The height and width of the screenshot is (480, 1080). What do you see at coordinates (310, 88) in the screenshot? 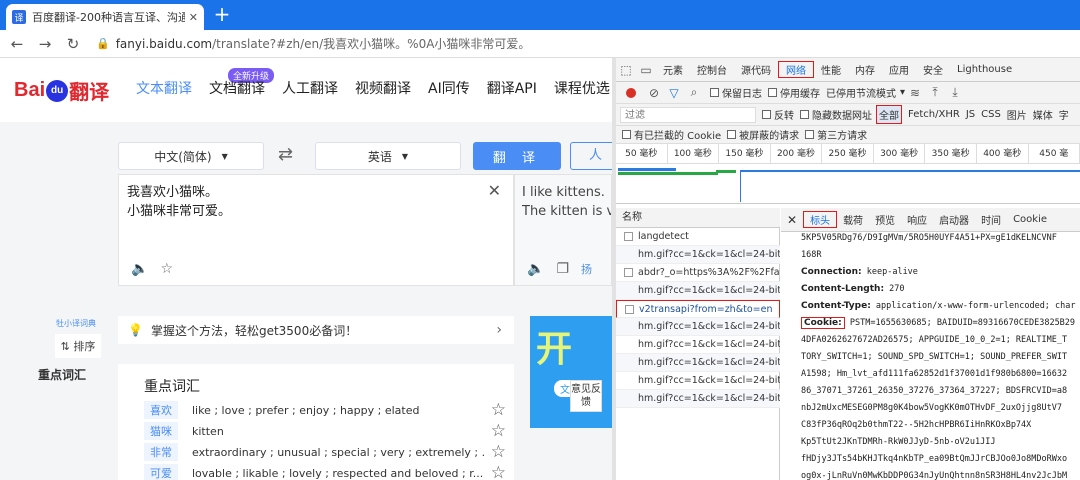
I see `nav-human-translation: 人工翻译` at bounding box center [310, 88].